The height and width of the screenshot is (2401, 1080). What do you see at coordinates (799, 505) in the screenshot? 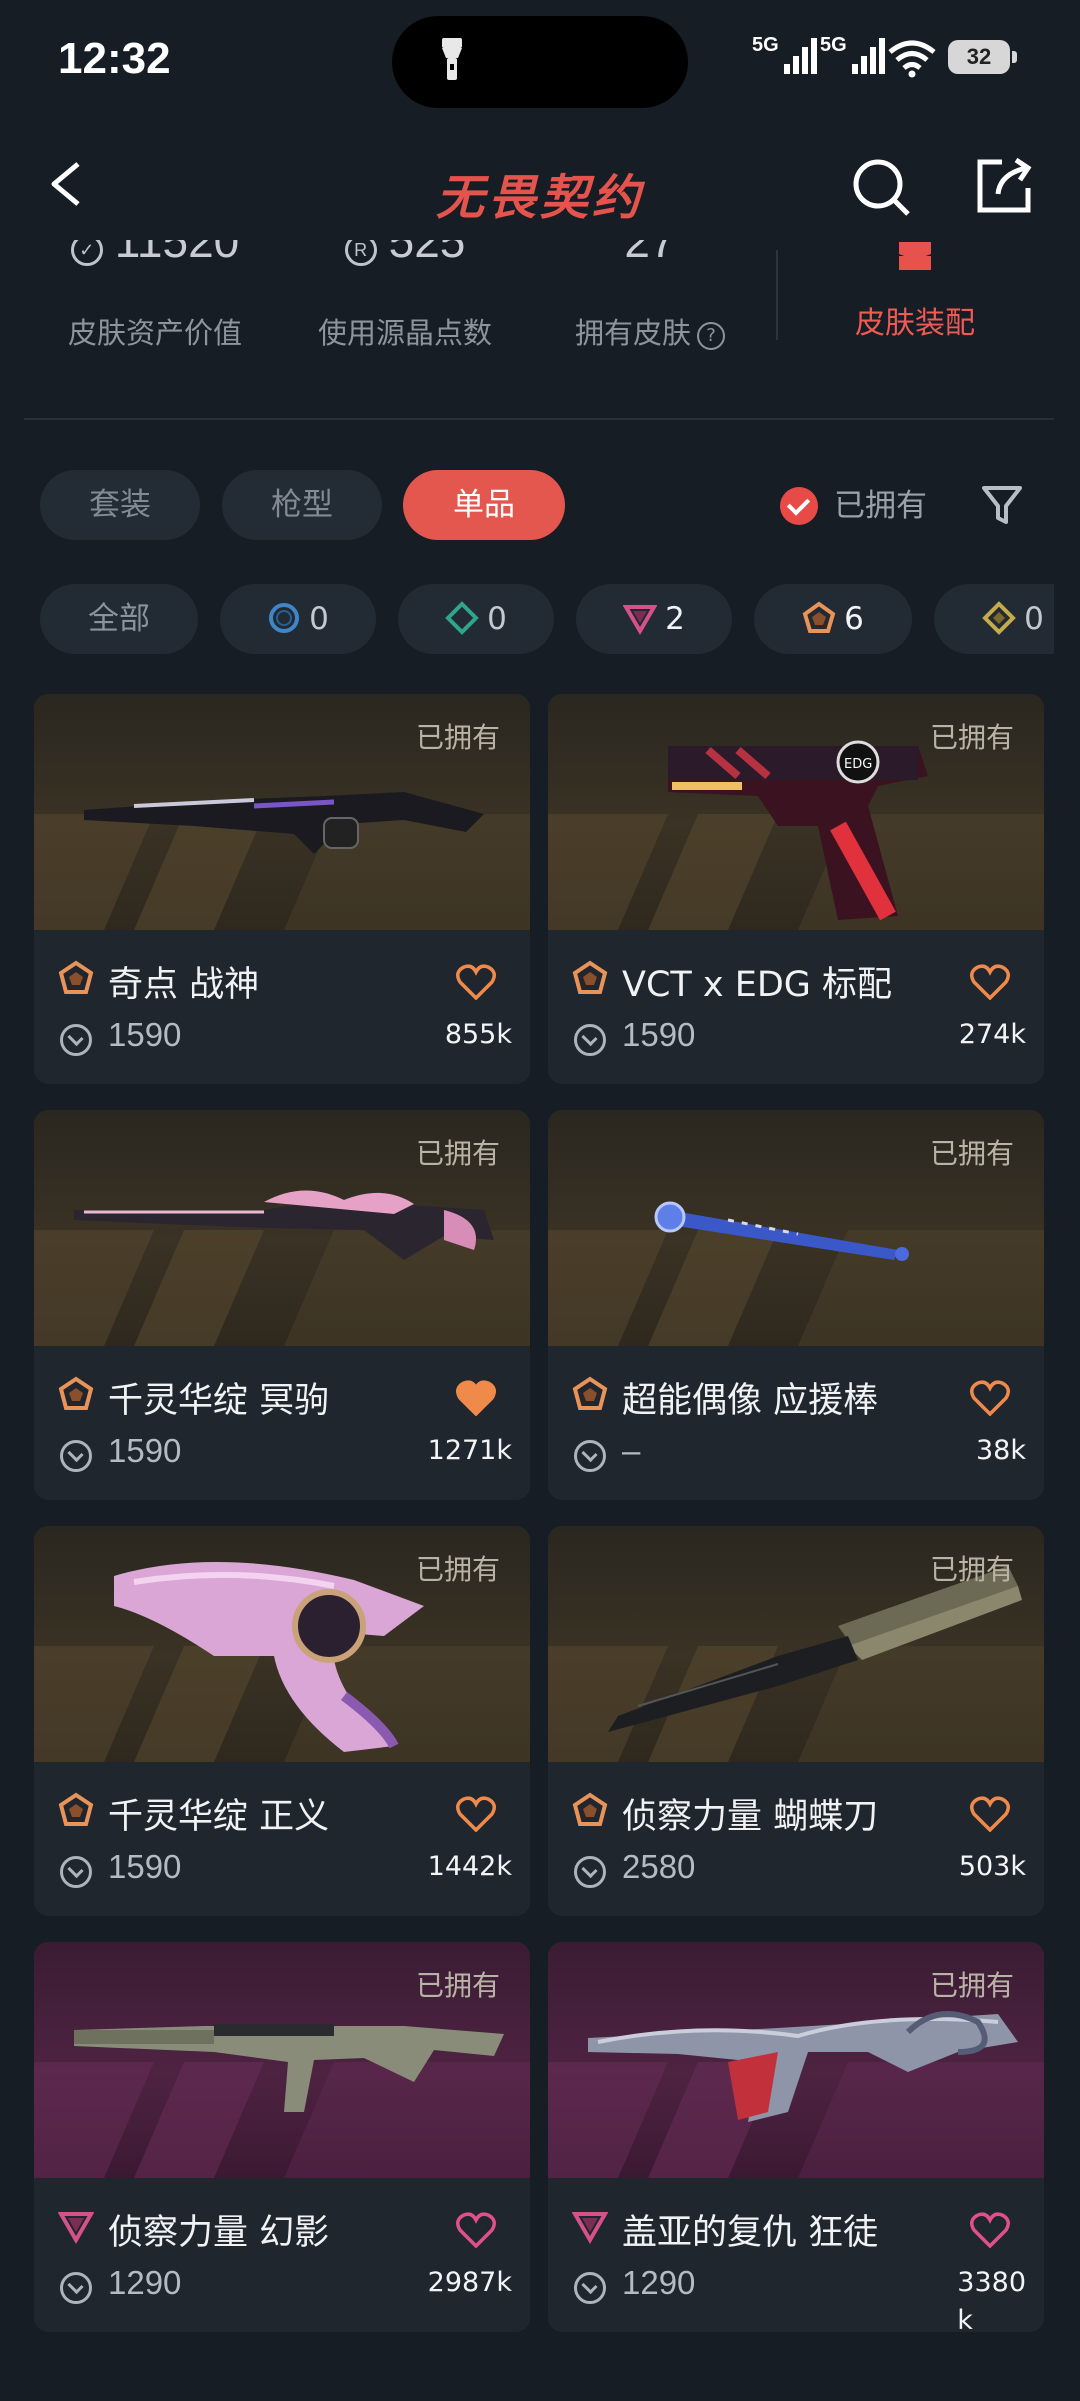
I see `checked-icon` at bounding box center [799, 505].